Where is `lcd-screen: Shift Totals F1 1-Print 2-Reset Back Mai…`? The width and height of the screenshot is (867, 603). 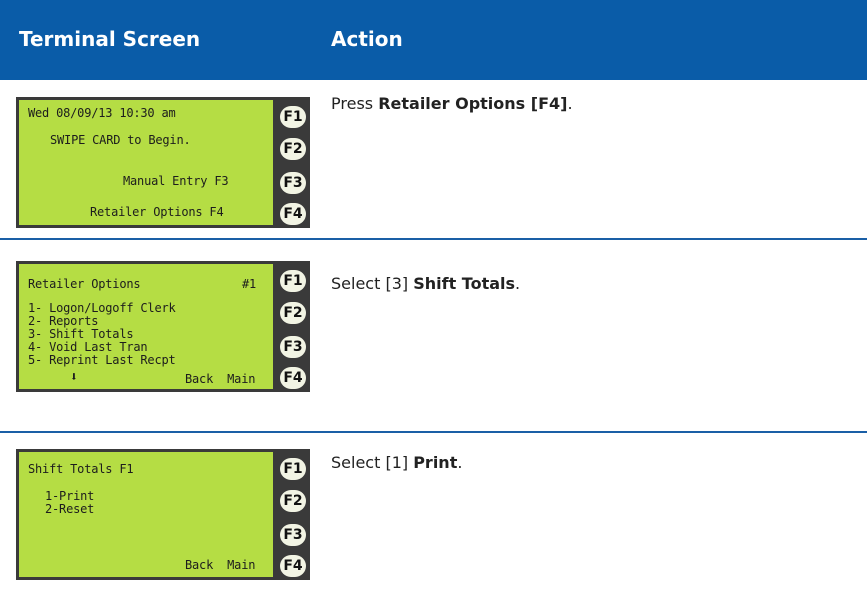
lcd-screen: Shift Totals F1 1-Print 2-Reset Back Mai… is located at coordinates (146, 514).